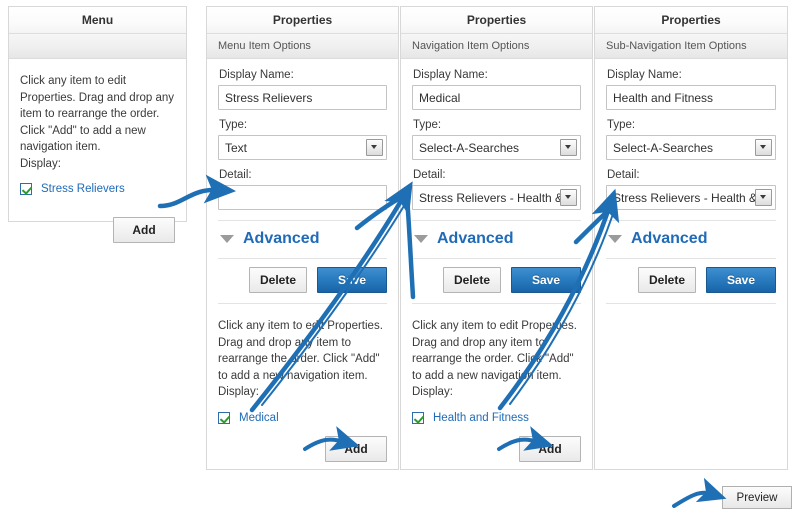  What do you see at coordinates (302, 417) in the screenshot?
I see `list-item: Medical` at bounding box center [302, 417].